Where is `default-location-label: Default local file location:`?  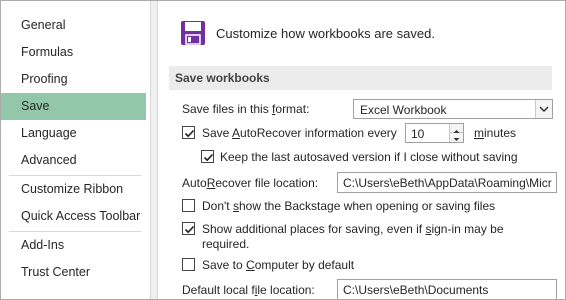 default-location-label: Default local file location: is located at coordinates (248, 290).